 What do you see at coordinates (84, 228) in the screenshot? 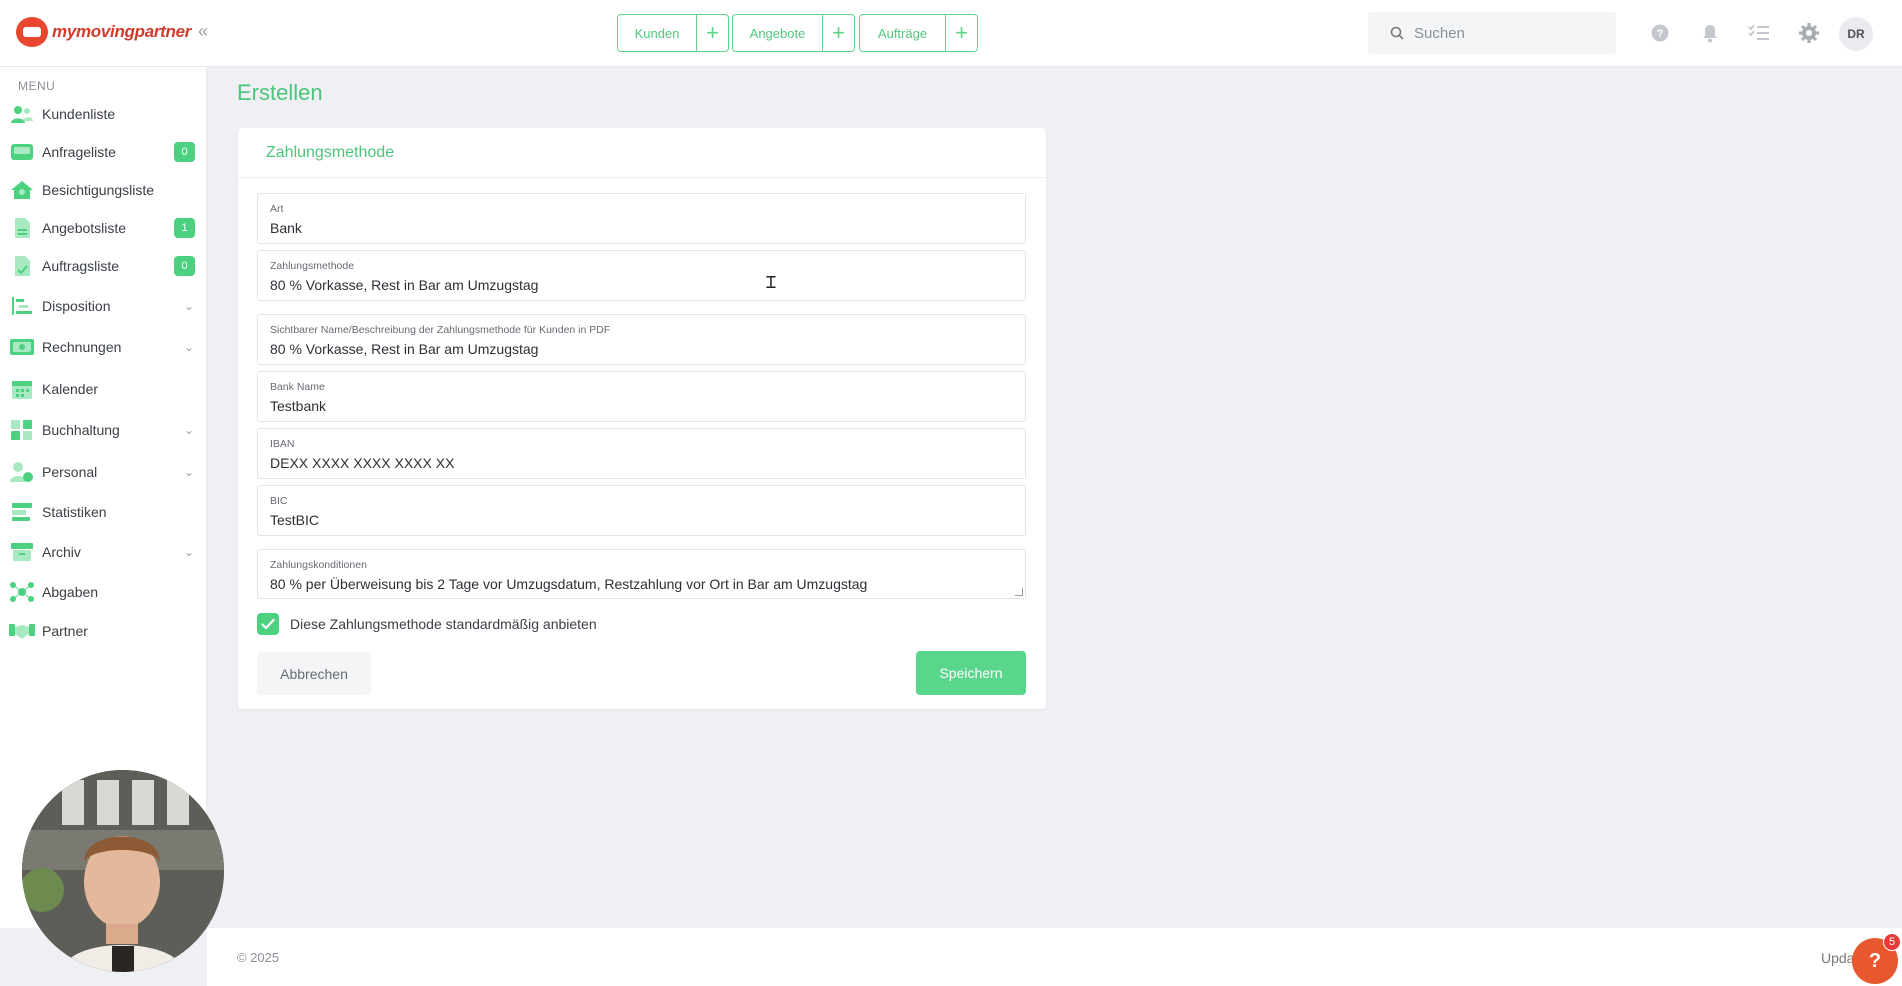
I see `sidebar-item-label: Angebotsliste` at bounding box center [84, 228].